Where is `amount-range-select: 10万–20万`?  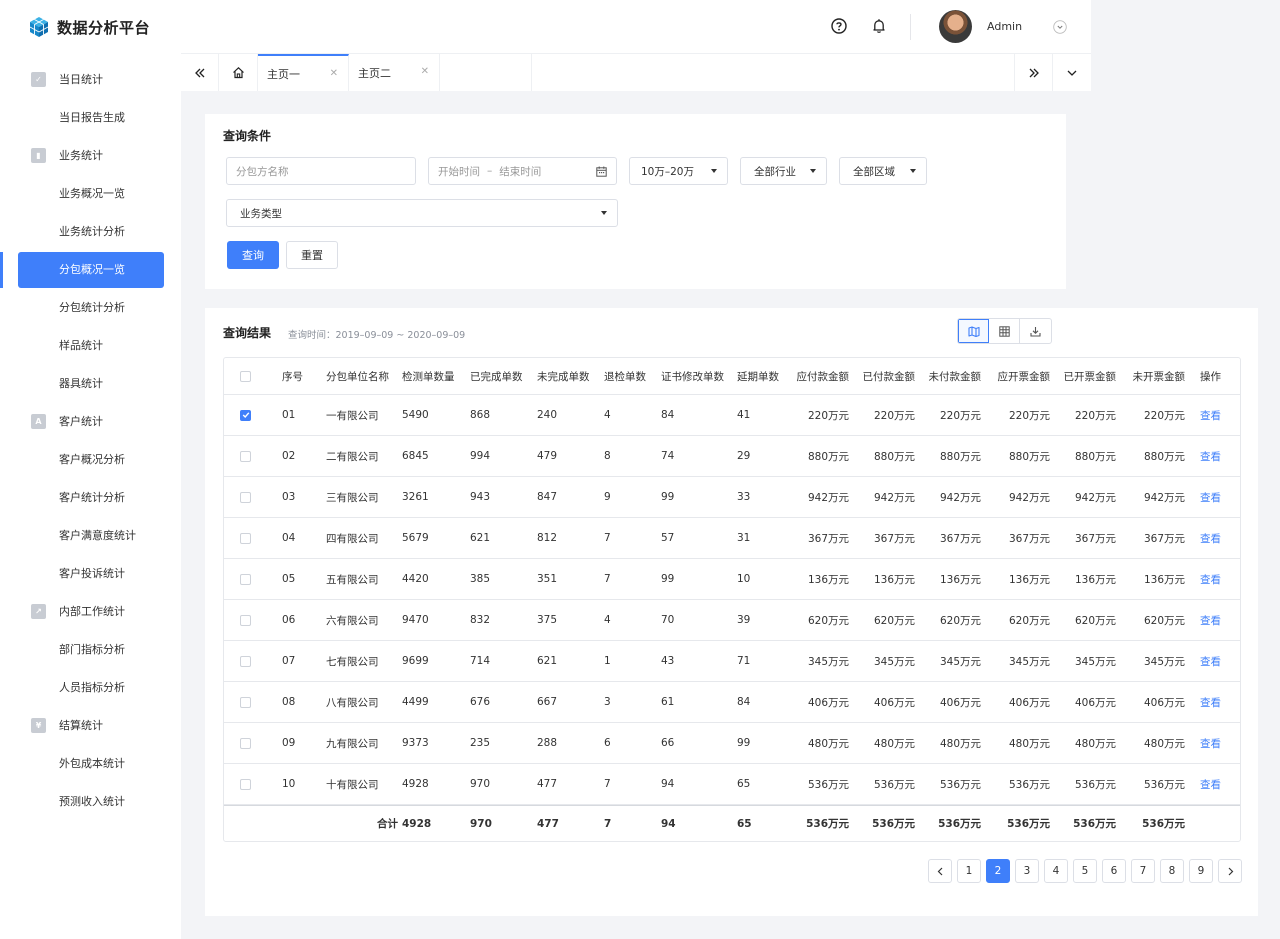
amount-range-select: 10万–20万 is located at coordinates (678, 171).